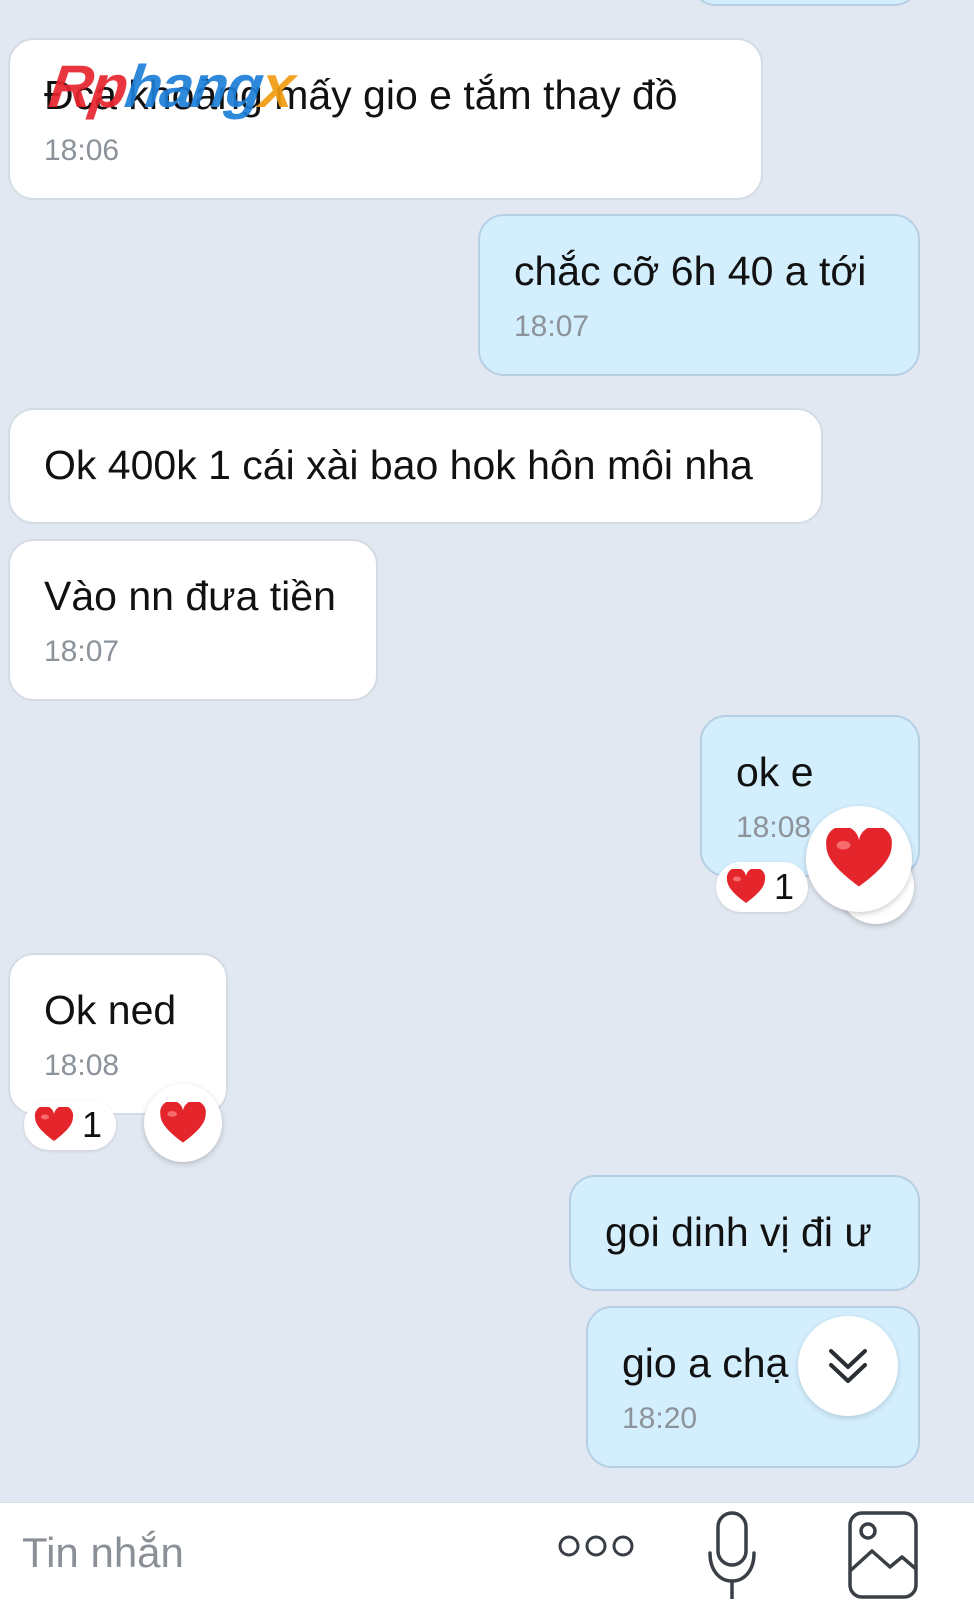 This screenshot has width=974, height=1601. What do you see at coordinates (805, 3) in the screenshot?
I see `partial-message-bubble` at bounding box center [805, 3].